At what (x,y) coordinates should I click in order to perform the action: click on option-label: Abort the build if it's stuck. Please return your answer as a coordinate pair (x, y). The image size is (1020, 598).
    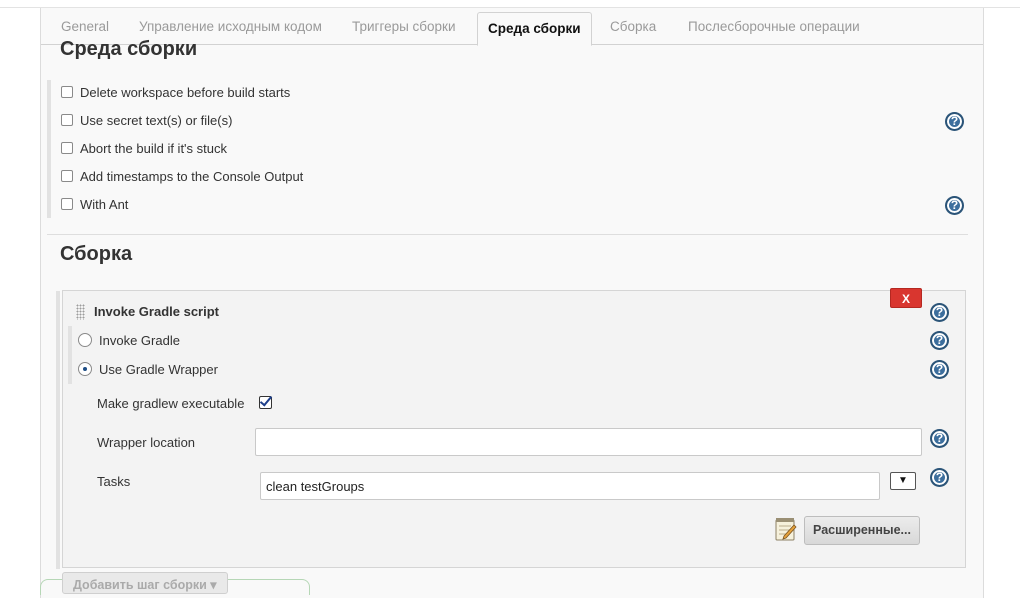
    Looking at the image, I should click on (153, 148).